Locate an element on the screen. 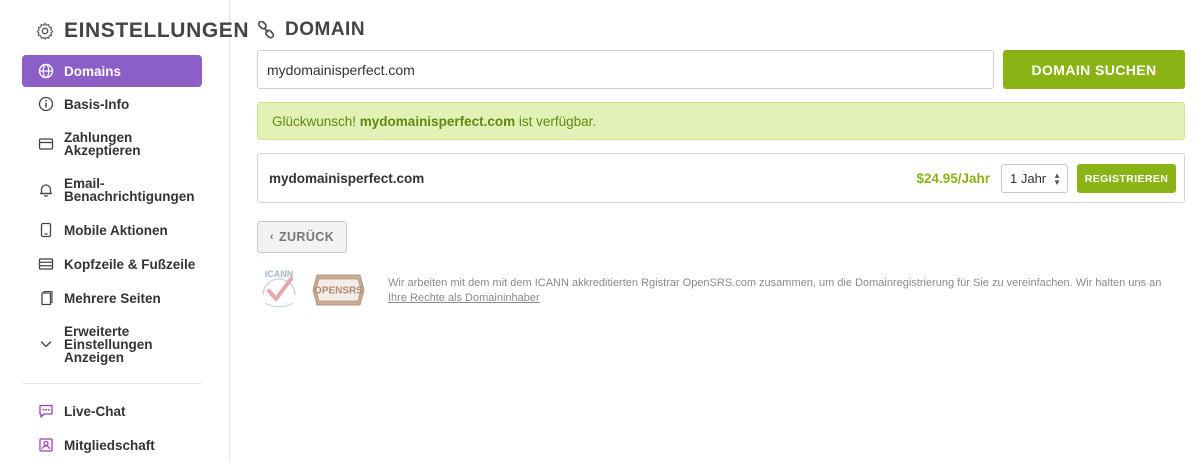  banner-suffix: ist verfügbar. is located at coordinates (556, 121).